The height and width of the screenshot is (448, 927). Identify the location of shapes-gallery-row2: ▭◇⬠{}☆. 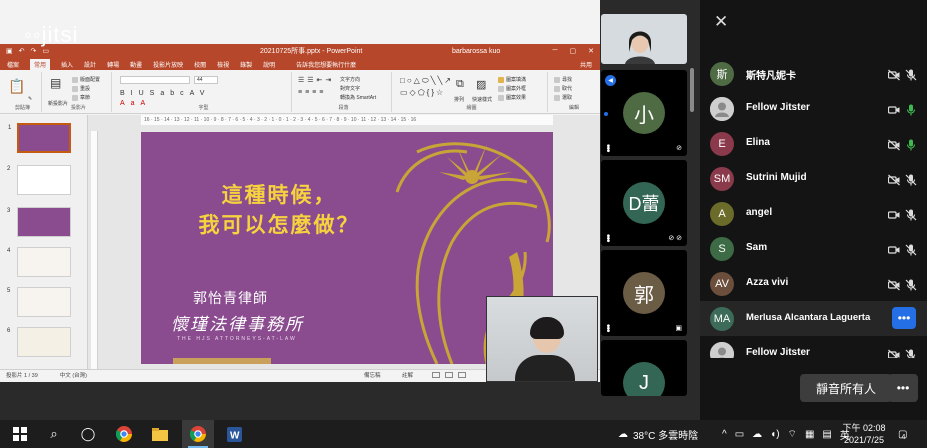
(422, 92).